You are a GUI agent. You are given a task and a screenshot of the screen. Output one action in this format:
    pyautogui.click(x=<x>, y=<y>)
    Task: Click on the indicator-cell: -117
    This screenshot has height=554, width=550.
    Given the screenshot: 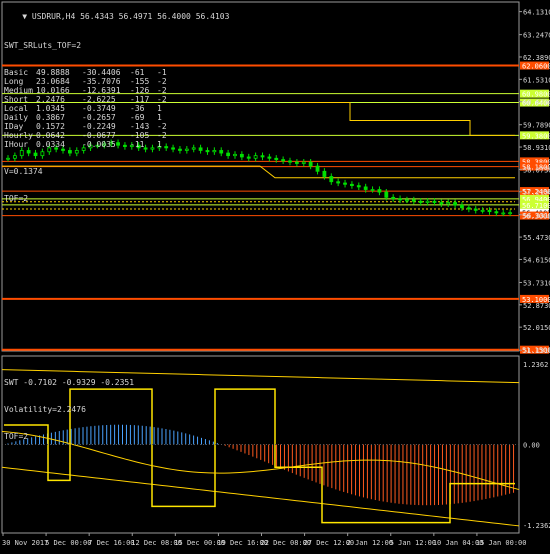 What is the action you would take?
    pyautogui.click(x=140, y=99)
    